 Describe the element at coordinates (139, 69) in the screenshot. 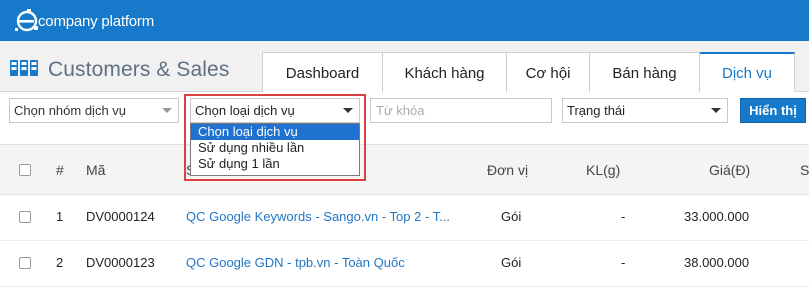

I see `module-title: Customers & Sales` at that location.